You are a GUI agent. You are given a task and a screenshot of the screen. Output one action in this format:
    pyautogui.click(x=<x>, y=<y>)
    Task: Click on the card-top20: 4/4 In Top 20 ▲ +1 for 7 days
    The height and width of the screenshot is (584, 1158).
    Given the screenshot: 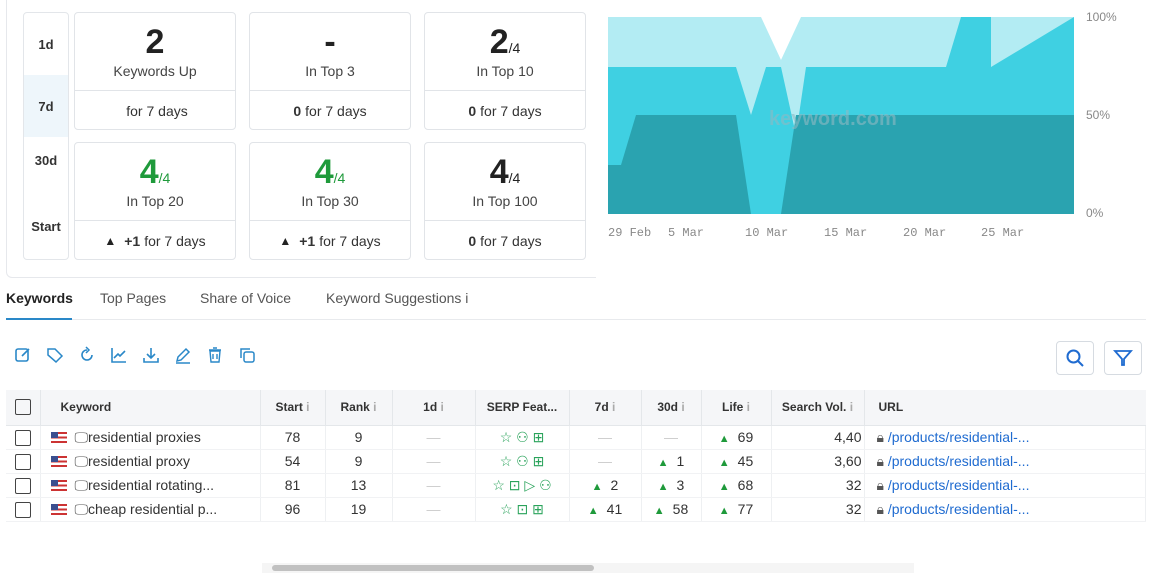 What is the action you would take?
    pyautogui.click(x=155, y=201)
    